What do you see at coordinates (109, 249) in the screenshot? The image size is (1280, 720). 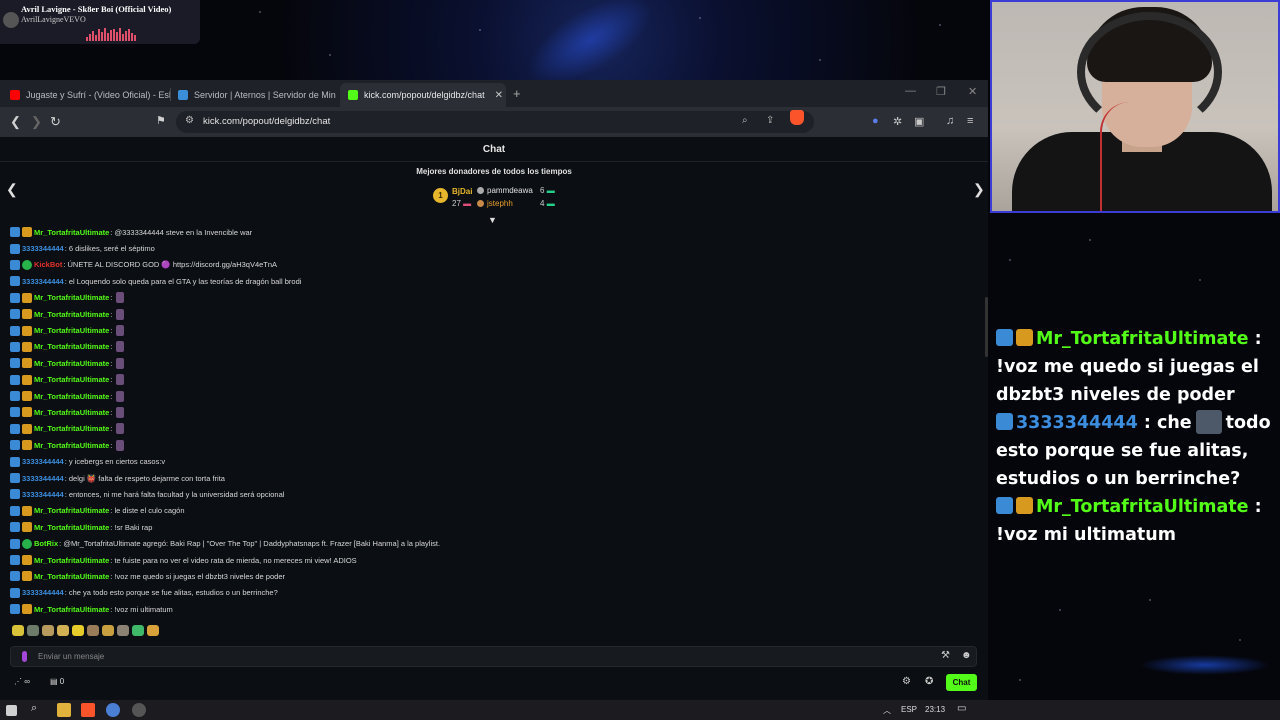 I see `chat-message-text: : 6 dislikes, seré el séptimo` at bounding box center [109, 249].